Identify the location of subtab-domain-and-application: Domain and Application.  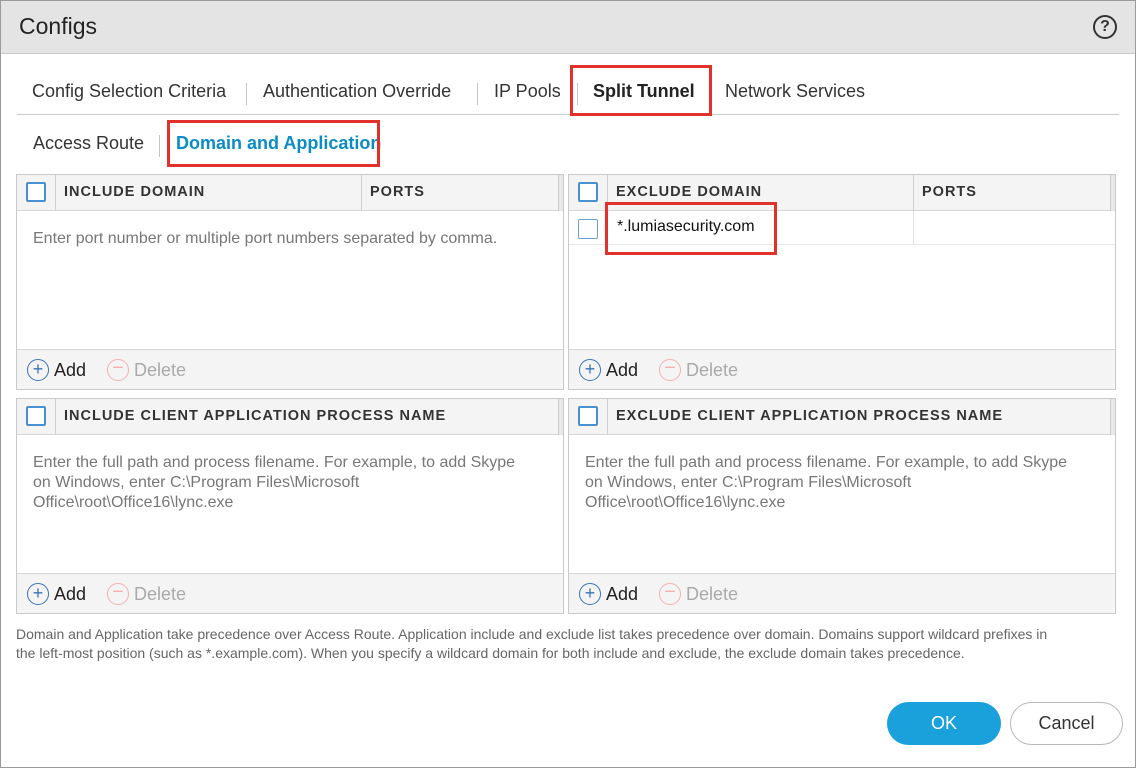
(278, 143).